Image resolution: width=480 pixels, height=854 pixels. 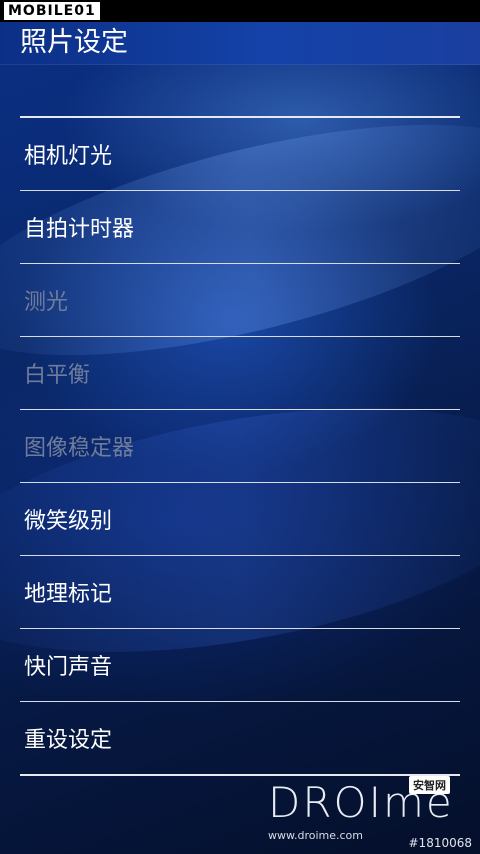 I want to click on watermark-url: www.droime.com, so click(x=315, y=835).